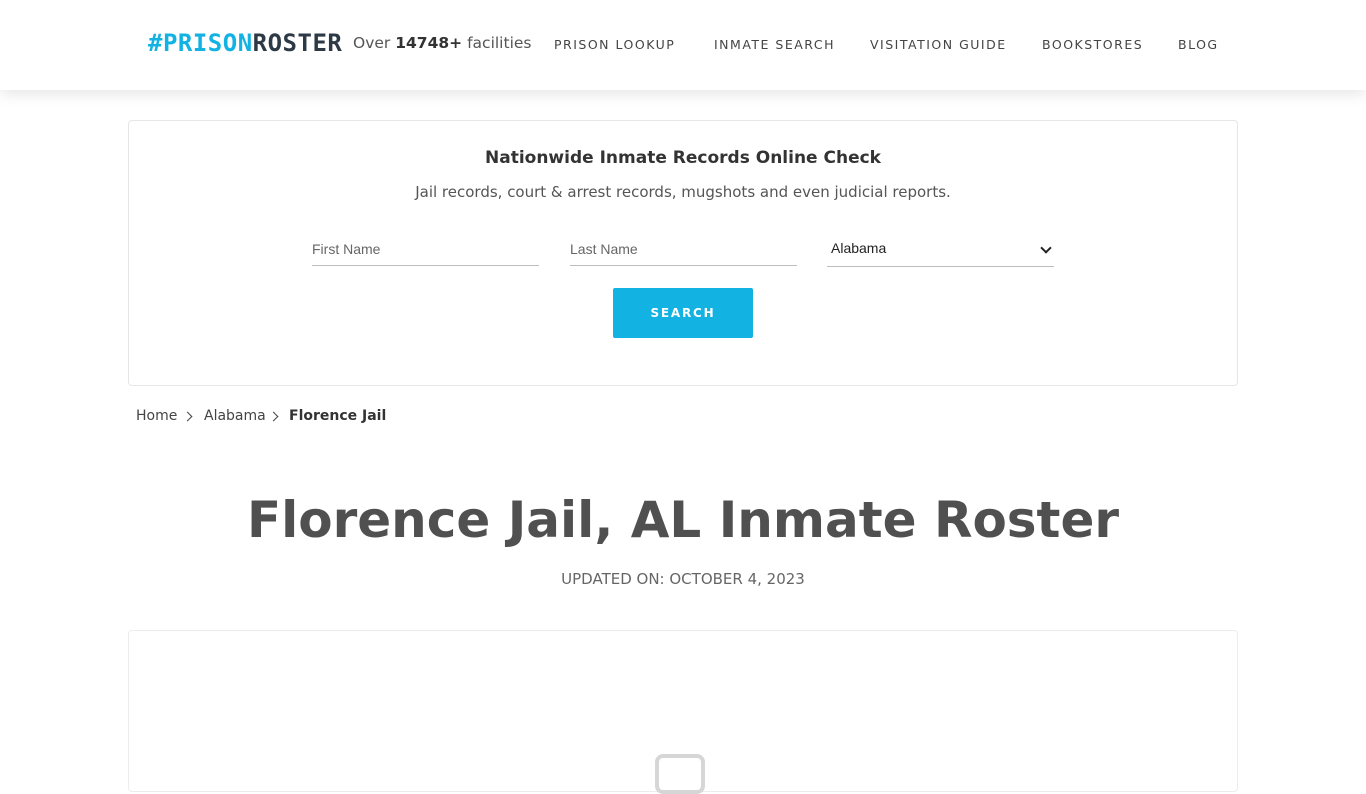  I want to click on updated-date: UPDATED ON: OCTOBER 4, 2023, so click(683, 579).